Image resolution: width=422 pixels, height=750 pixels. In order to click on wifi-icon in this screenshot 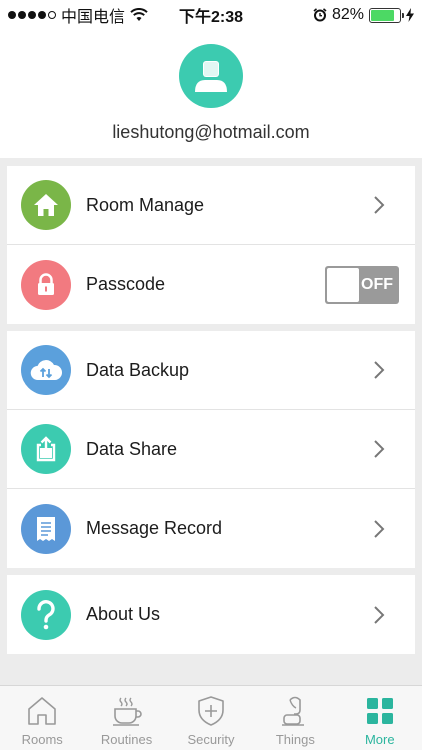, I will do `click(139, 14)`.